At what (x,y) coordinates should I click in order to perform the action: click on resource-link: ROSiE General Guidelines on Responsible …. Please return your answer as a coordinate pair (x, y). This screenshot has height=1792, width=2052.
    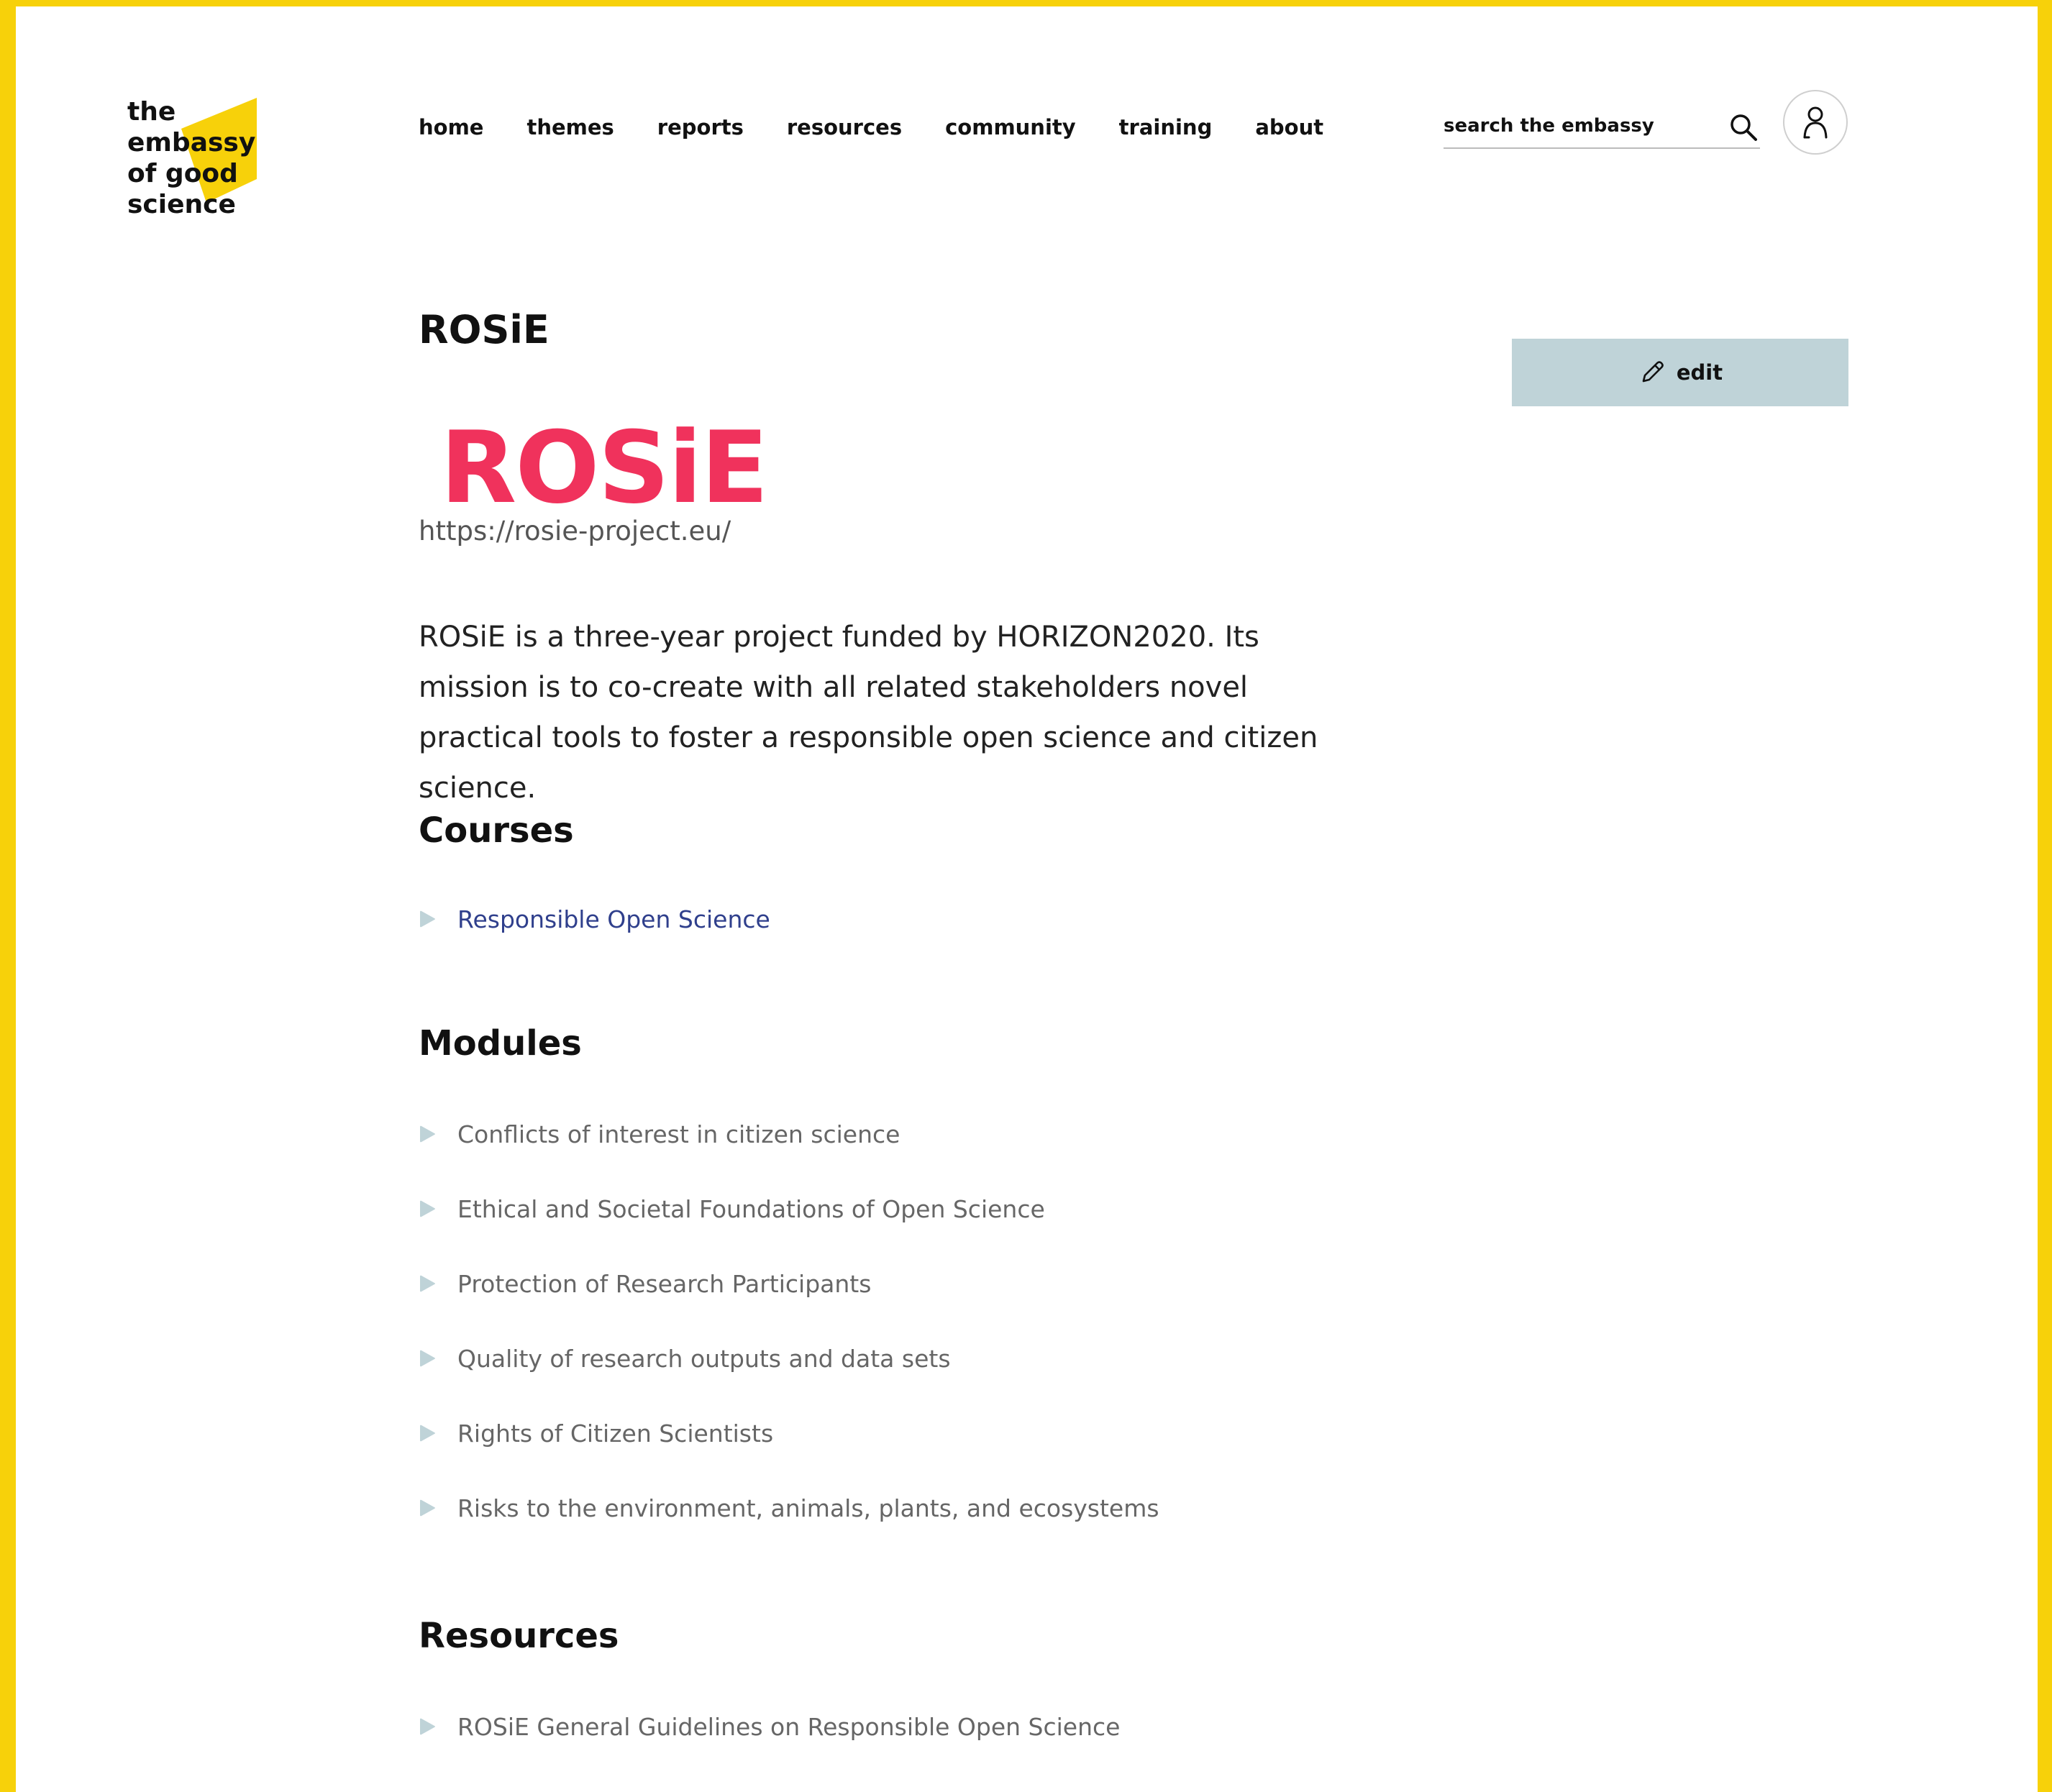
    Looking at the image, I should click on (788, 1727).